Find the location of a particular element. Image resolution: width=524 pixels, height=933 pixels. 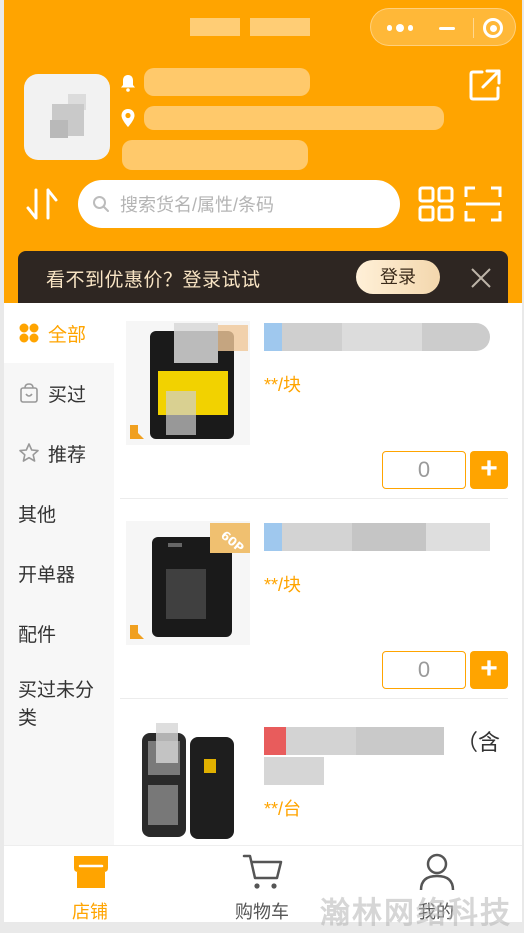

product-price: **/台 is located at coordinates (283, 809).